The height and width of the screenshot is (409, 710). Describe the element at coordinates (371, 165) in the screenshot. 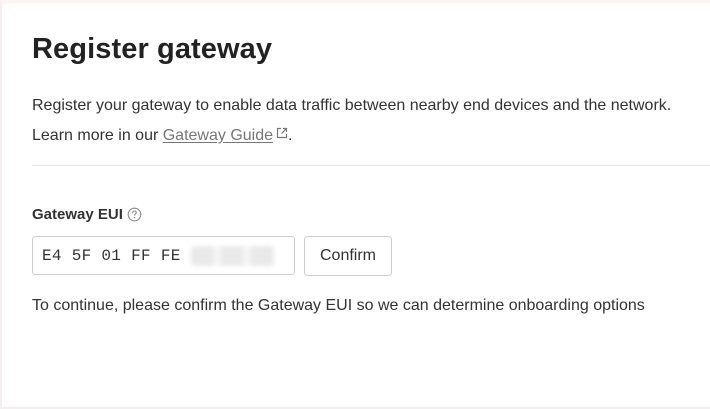

I see `section-divider` at that location.